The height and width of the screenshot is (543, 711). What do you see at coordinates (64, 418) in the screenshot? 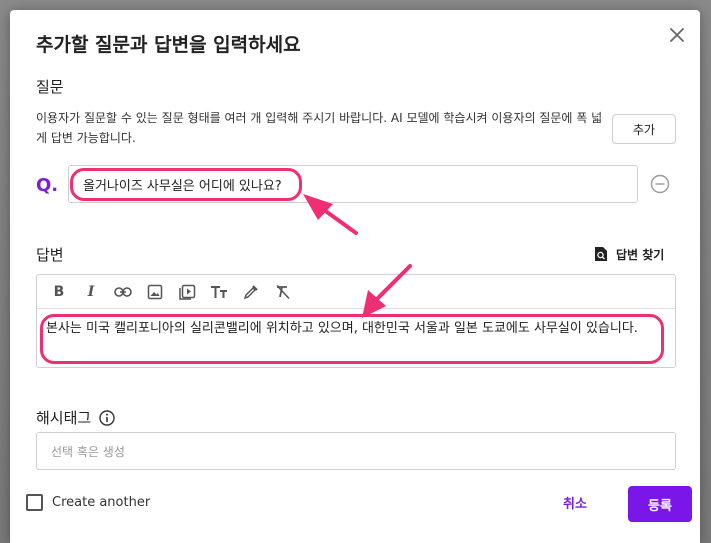
I see `hashtag-label-text: 해시태그` at bounding box center [64, 418].